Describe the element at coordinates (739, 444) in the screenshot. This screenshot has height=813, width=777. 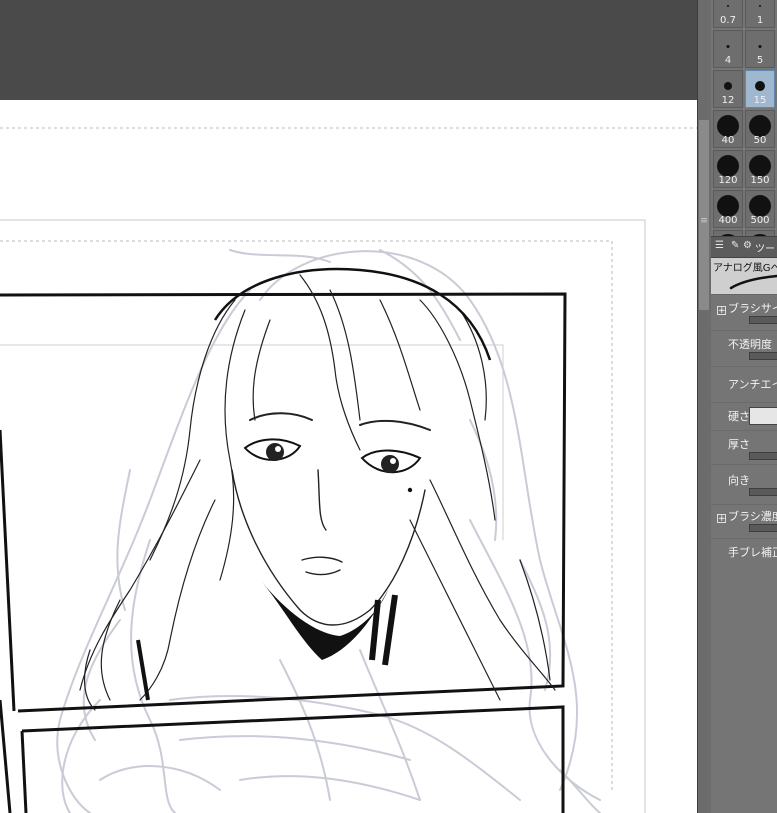
I see `prop-label: 厚さ` at that location.